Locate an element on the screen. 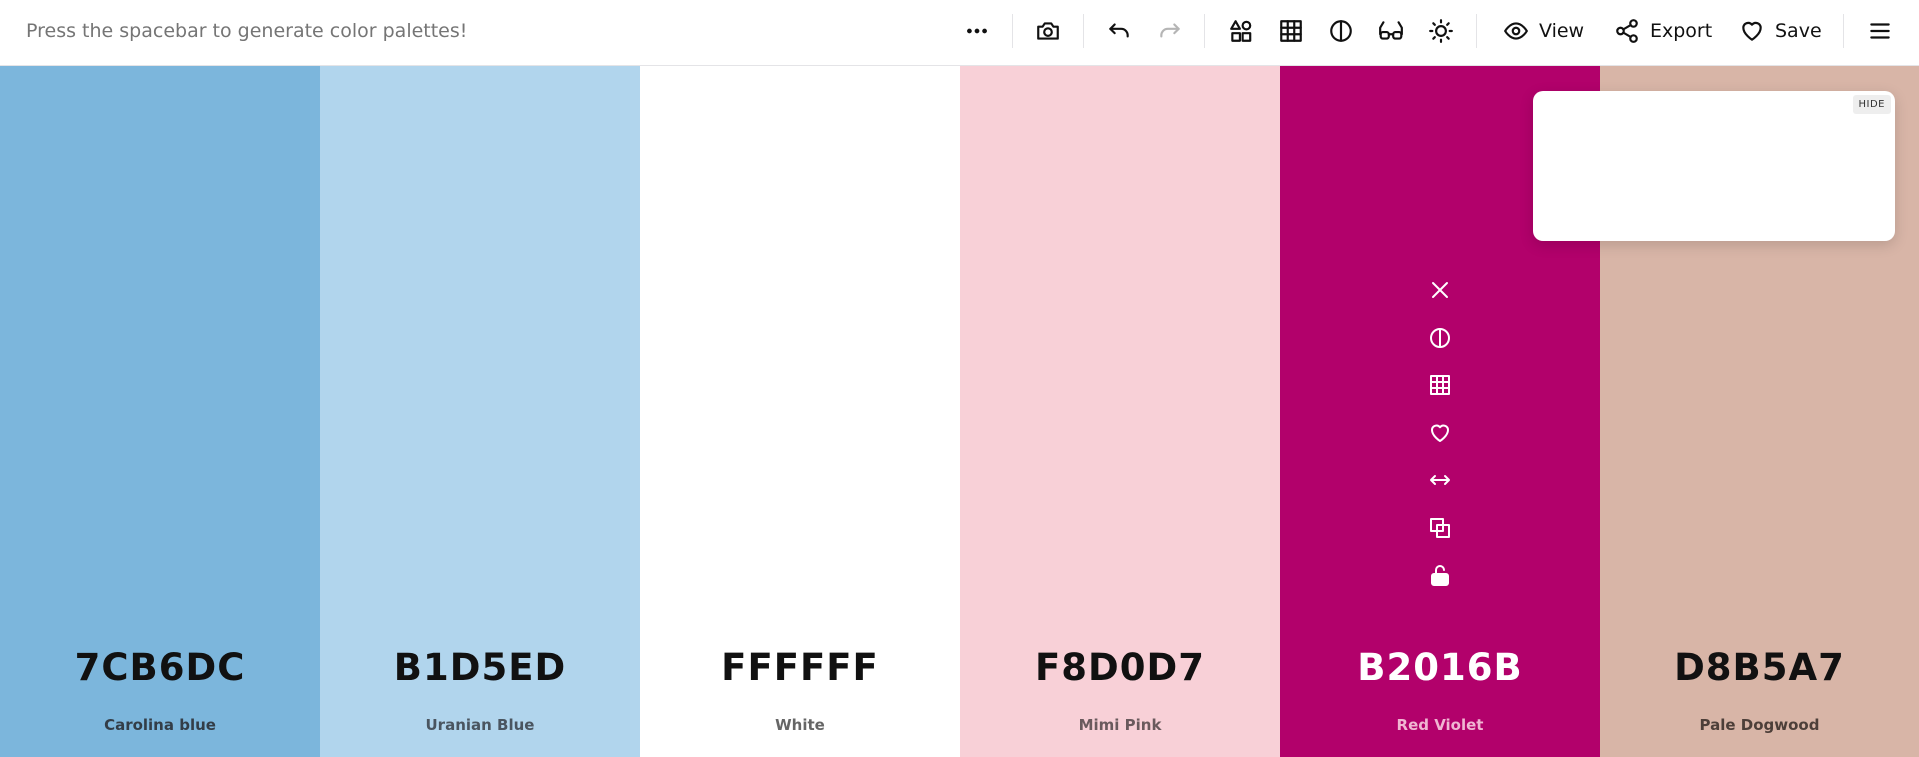  color-name: Mimi Pink is located at coordinates (1120, 725).